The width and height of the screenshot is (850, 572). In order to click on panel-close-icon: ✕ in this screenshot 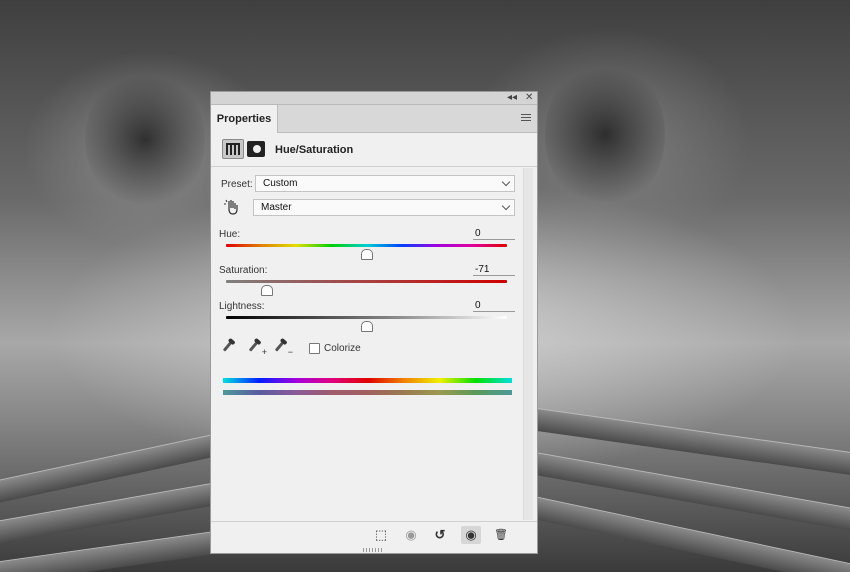, I will do `click(529, 97)`.